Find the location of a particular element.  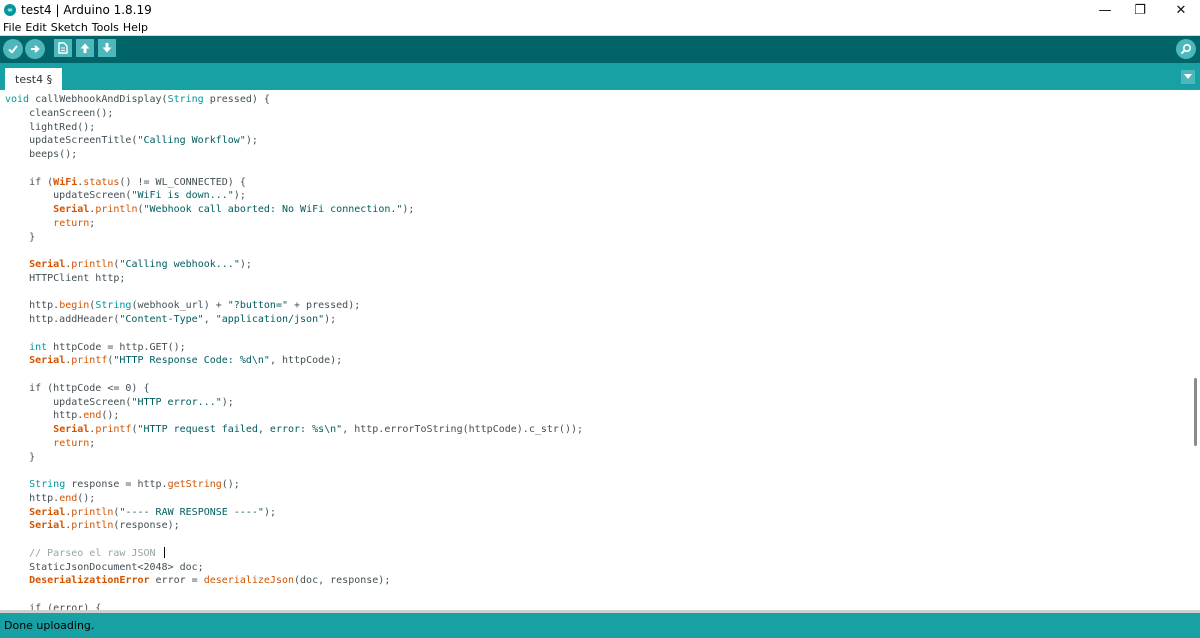

code-token: "Calling Workflow" is located at coordinates (191, 141).